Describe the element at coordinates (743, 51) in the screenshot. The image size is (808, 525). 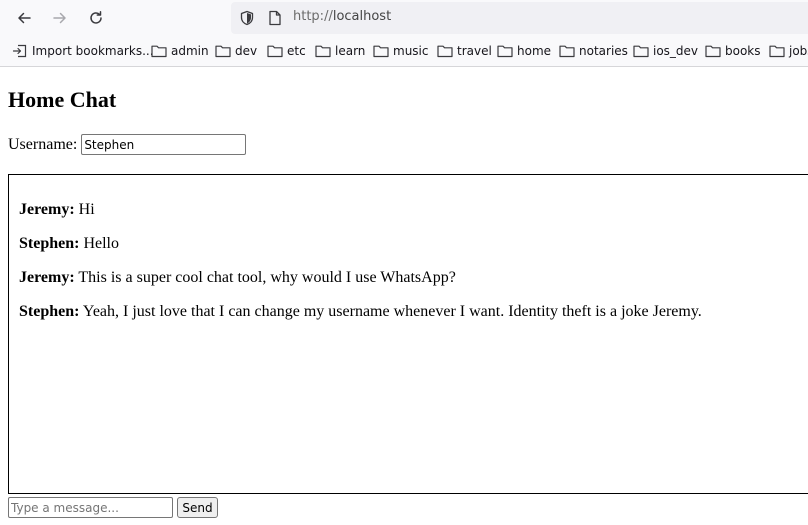
I see `bookmark-label: books` at that location.